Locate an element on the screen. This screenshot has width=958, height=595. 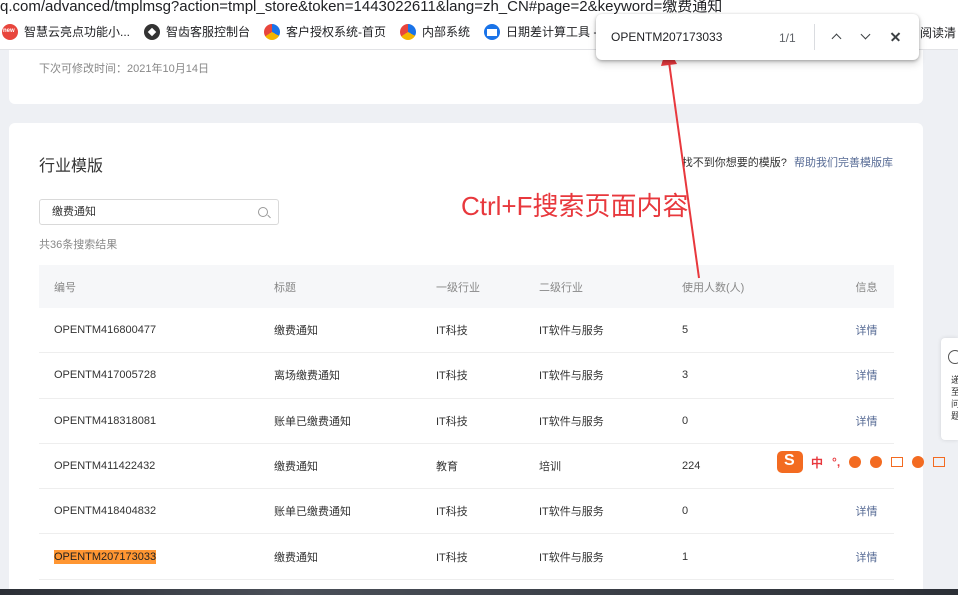
table-header: 编号 标题 一级行业 二级行业 使用人数(人) 信息 is located at coordinates (466, 286).